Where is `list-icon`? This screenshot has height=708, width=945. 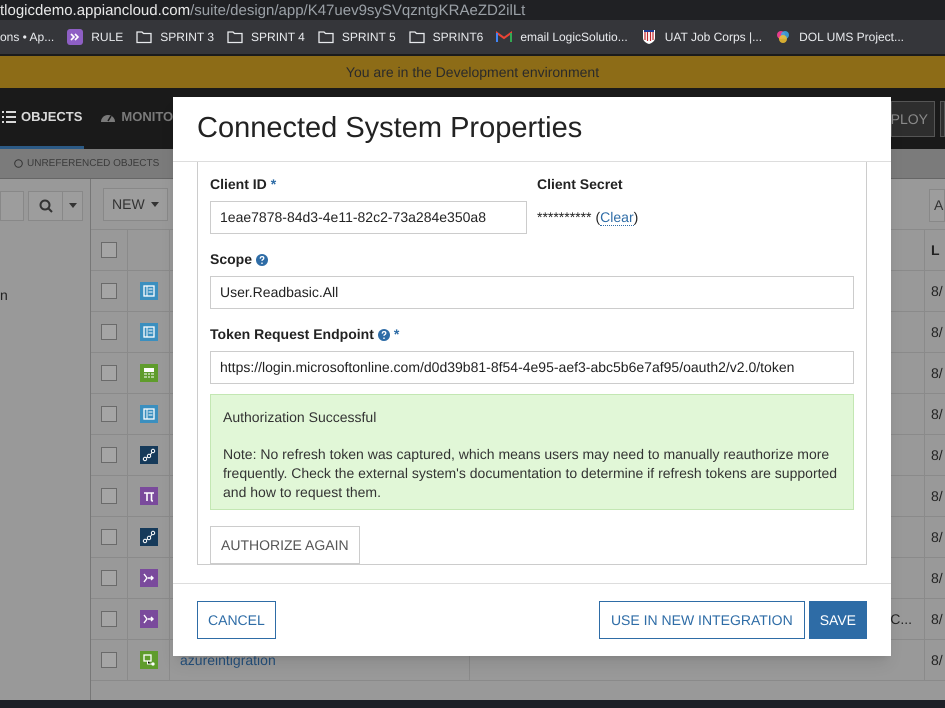 list-icon is located at coordinates (9, 117).